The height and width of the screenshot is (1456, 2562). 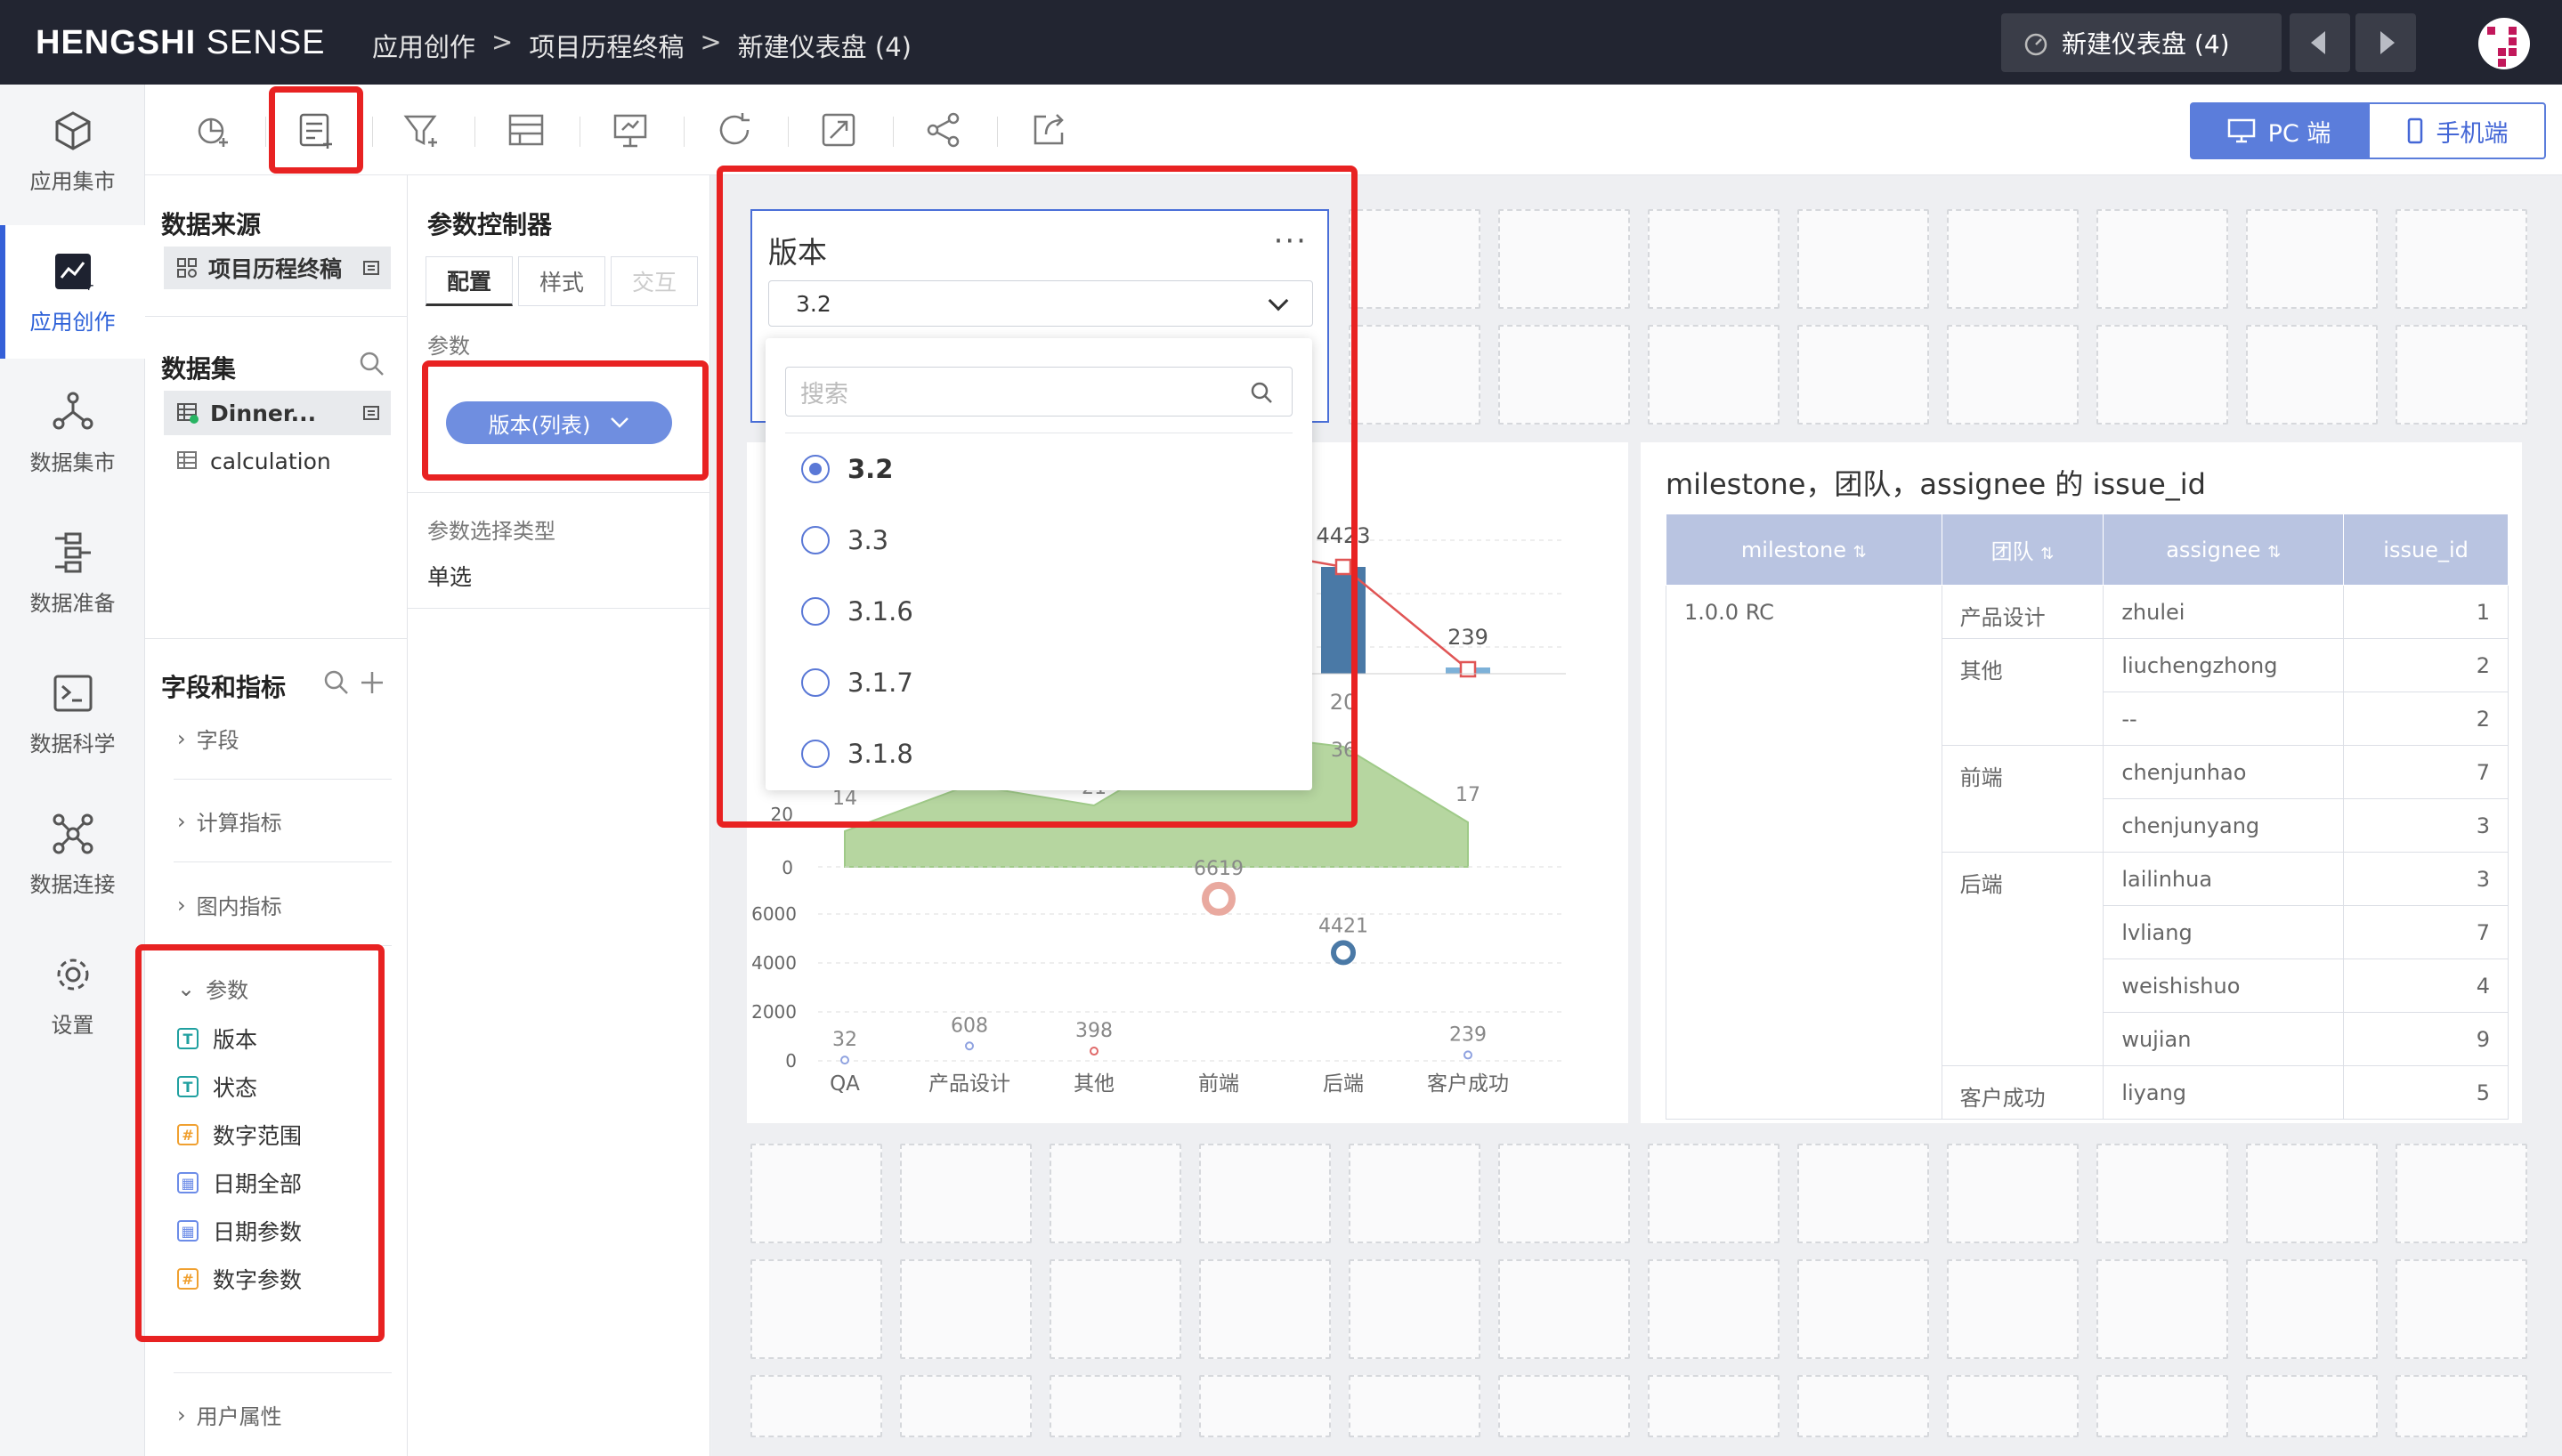 What do you see at coordinates (774, 963) in the screenshot?
I see `y-tick-label: 4000` at bounding box center [774, 963].